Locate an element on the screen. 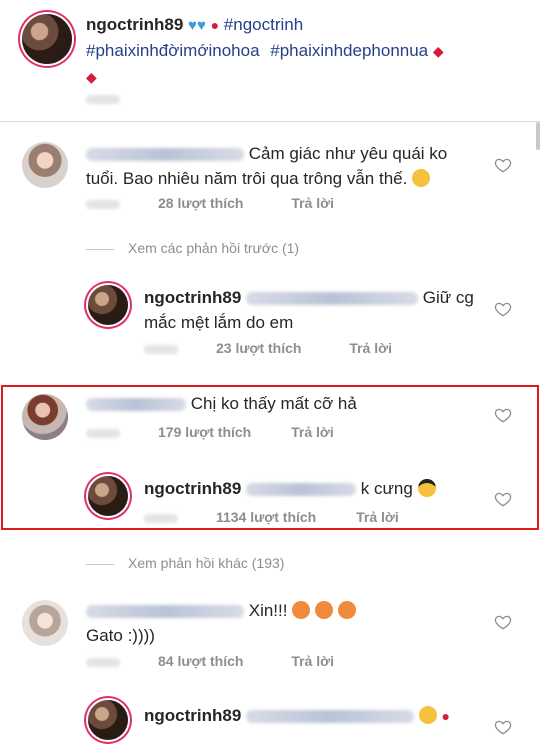  sunglasses-face-icon is located at coordinates (426, 488).